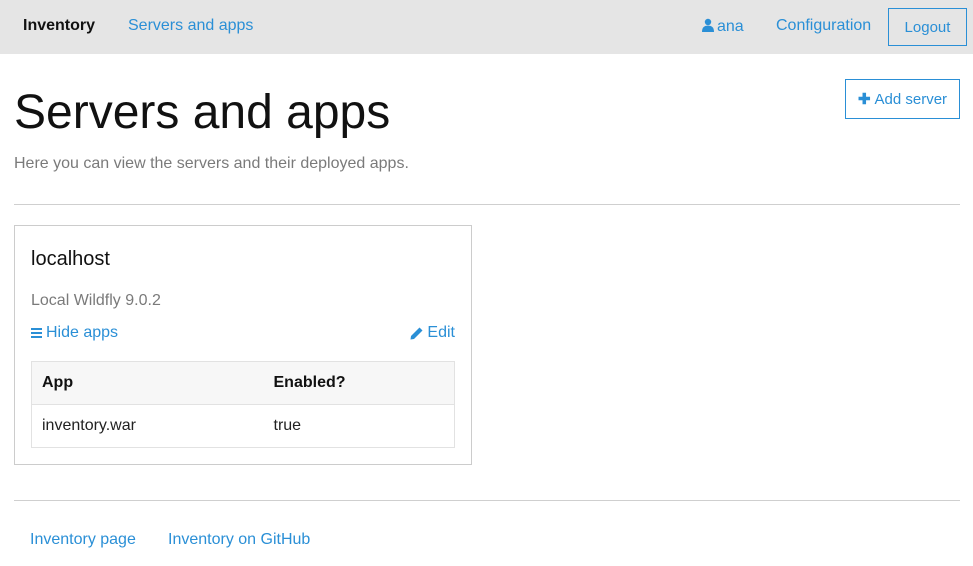 The height and width of the screenshot is (566, 973). I want to click on add-server-button: ✚ Add server, so click(902, 99).